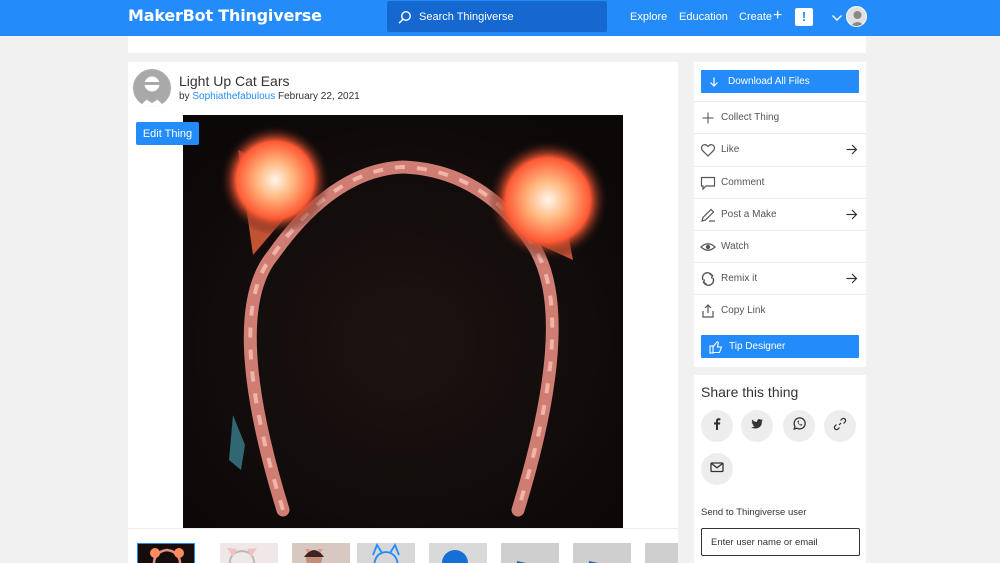  I want to click on twitter-icon, so click(757, 426).